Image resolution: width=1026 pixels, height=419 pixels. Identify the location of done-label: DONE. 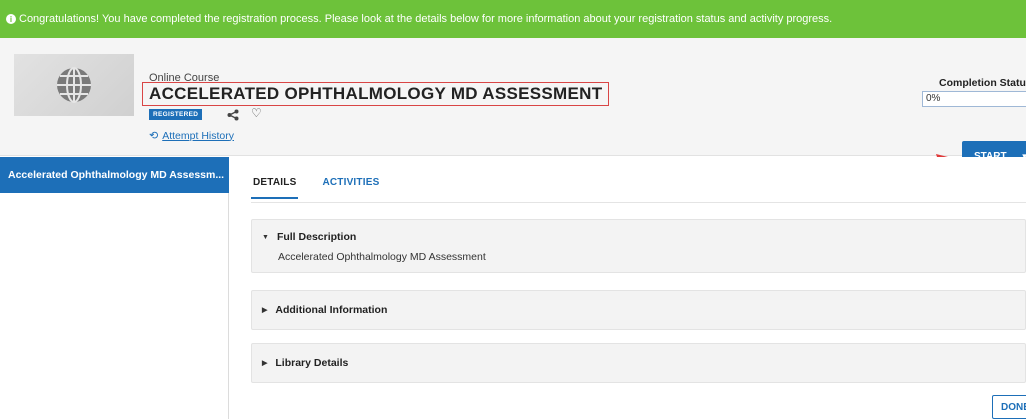
(1013, 407).